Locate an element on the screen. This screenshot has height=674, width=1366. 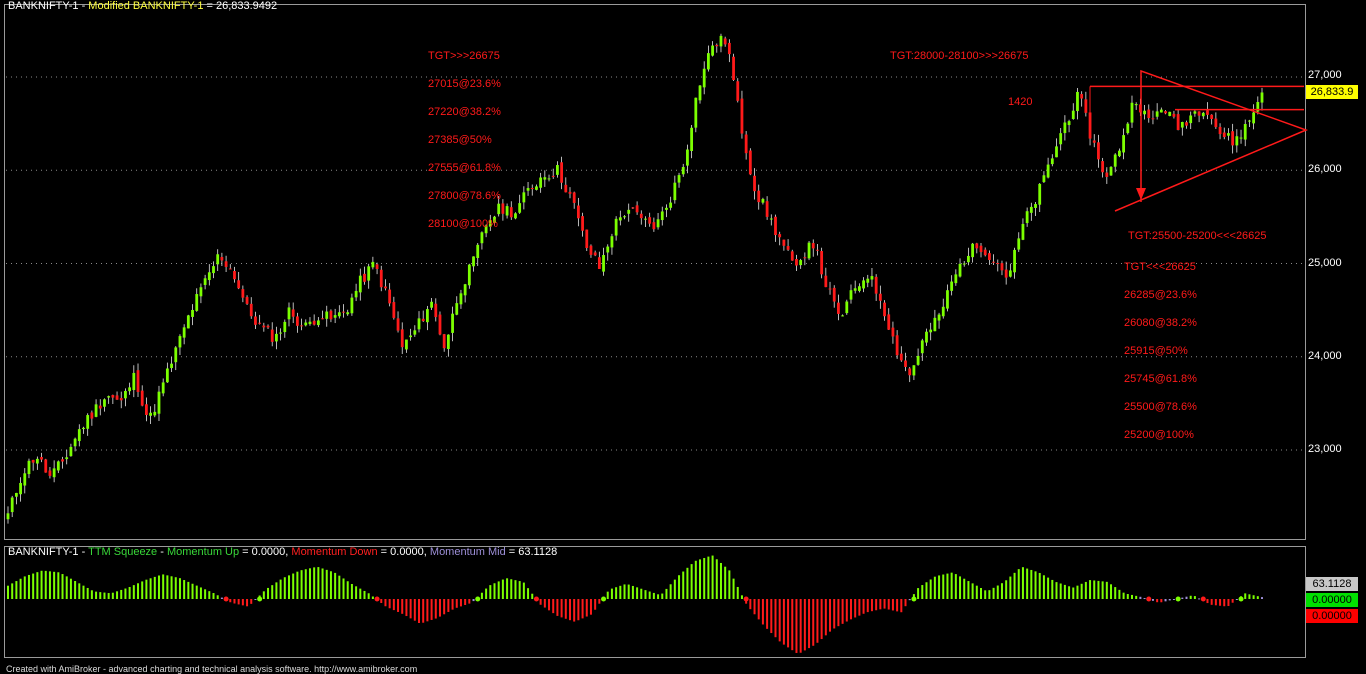
indicator-title-name: TTM Squeeze is located at coordinates (123, 552).